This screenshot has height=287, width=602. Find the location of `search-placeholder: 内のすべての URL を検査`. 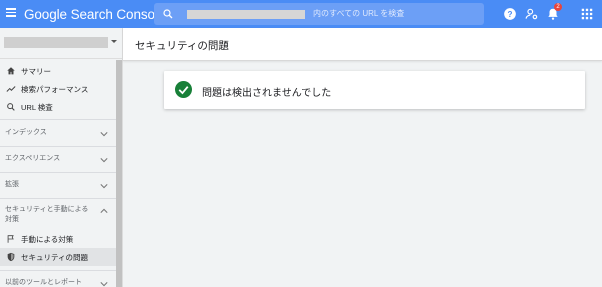

search-placeholder: 内のすべての URL を検査 is located at coordinates (359, 13).